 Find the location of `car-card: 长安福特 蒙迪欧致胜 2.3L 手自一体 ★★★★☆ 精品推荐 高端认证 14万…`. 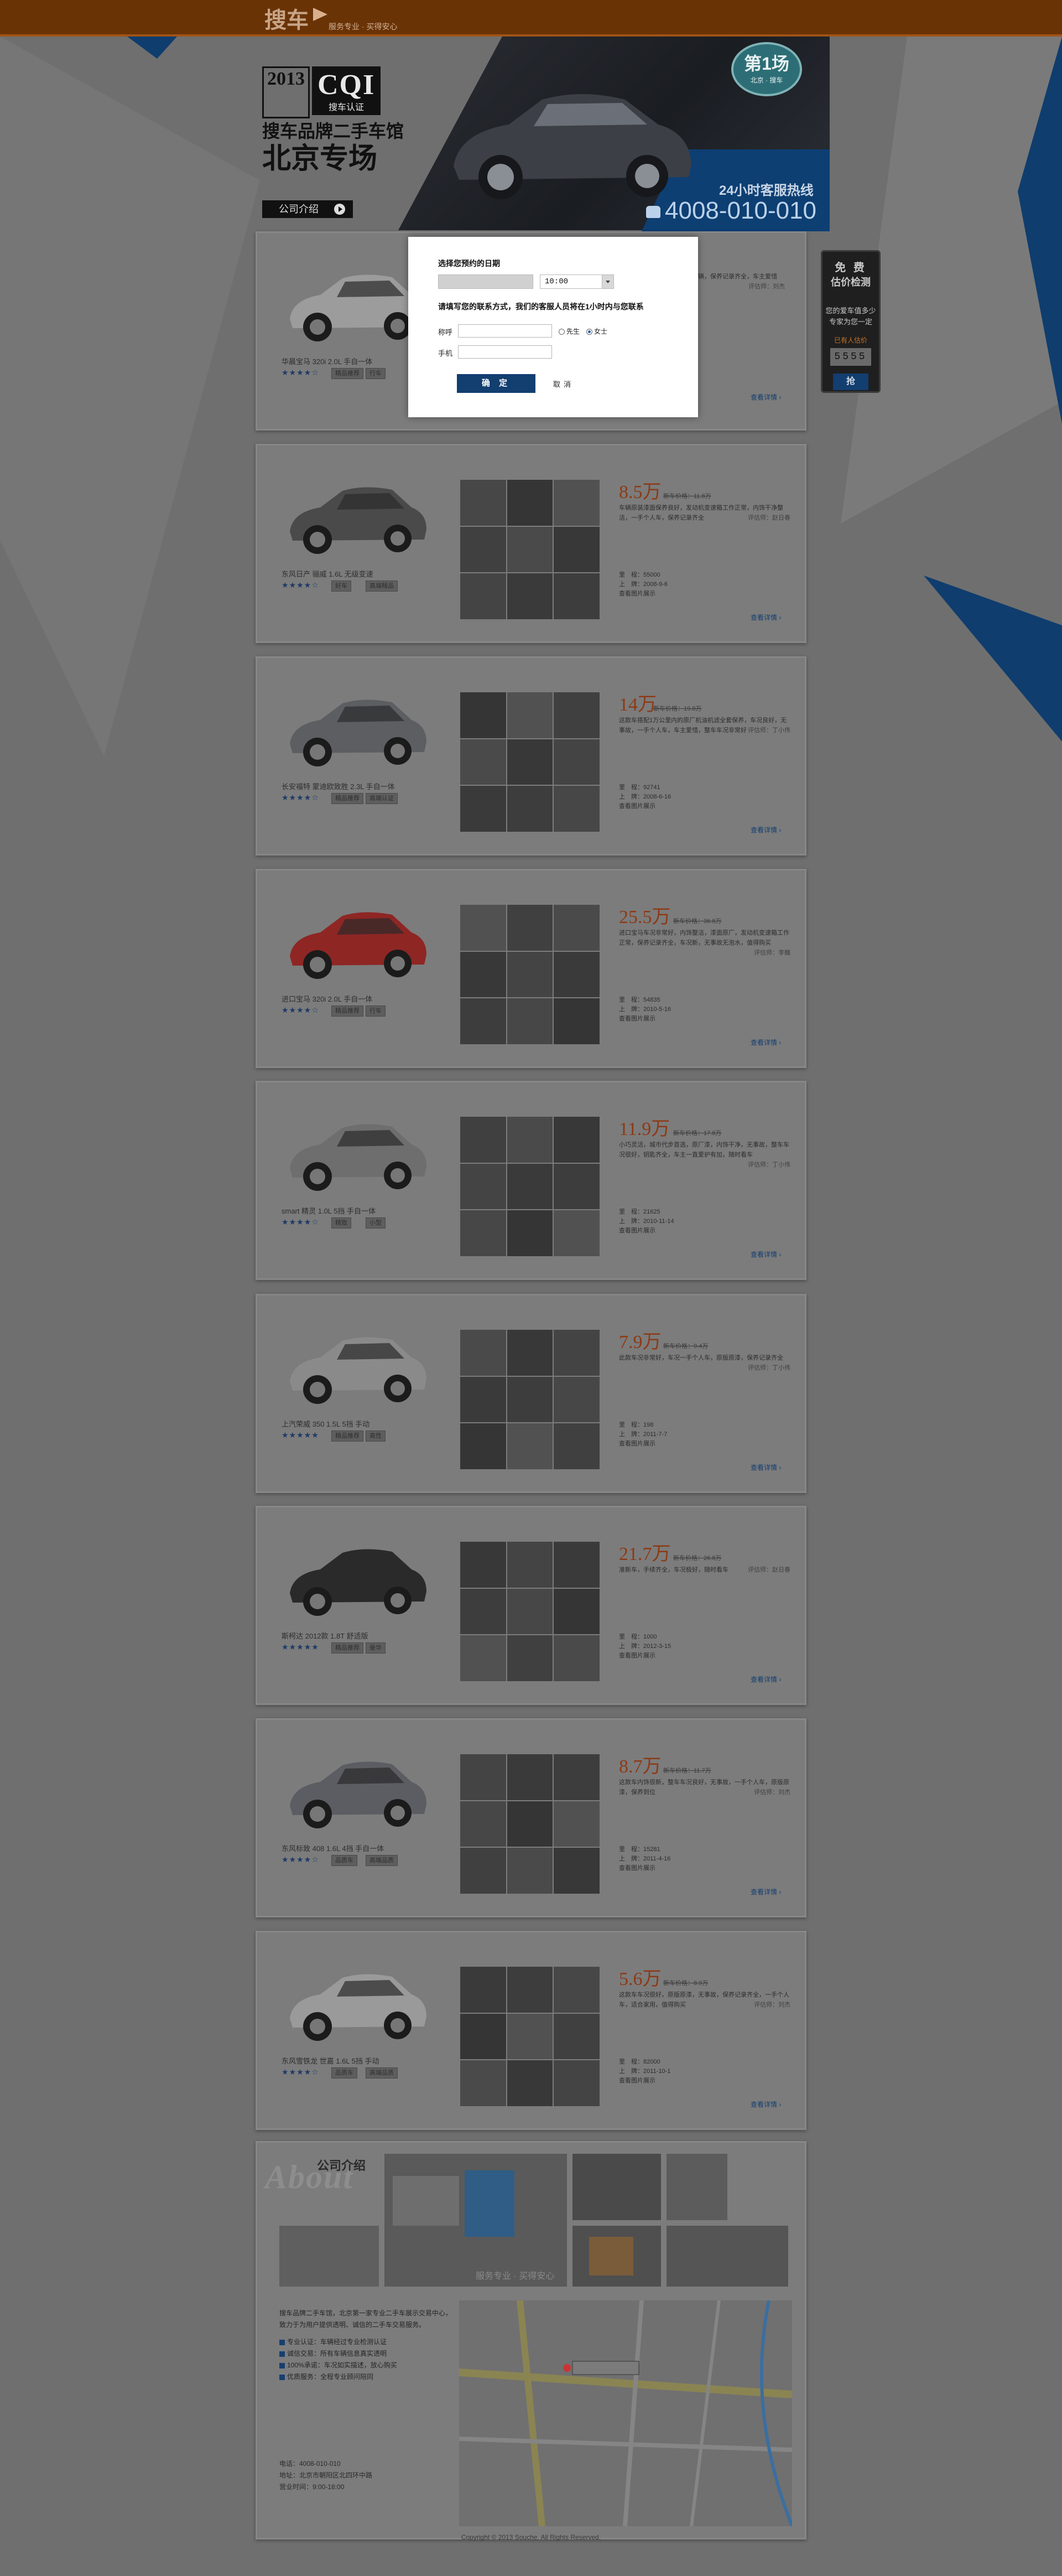

car-card: 长安福特 蒙迪欧致胜 2.3L 手自一体 ★★★★☆ 精品推荐 高端认证 14万… is located at coordinates (531, 756).